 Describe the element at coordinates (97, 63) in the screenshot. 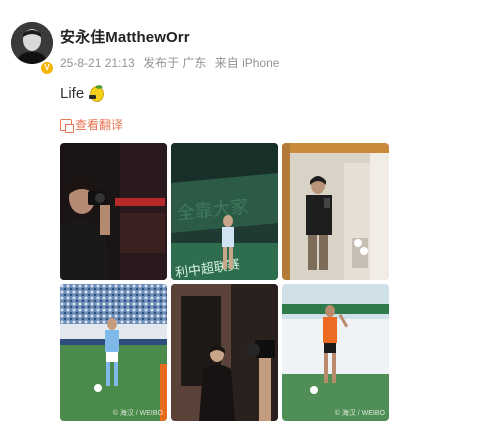

I see `timestamp: 25-8-21 21:13` at that location.